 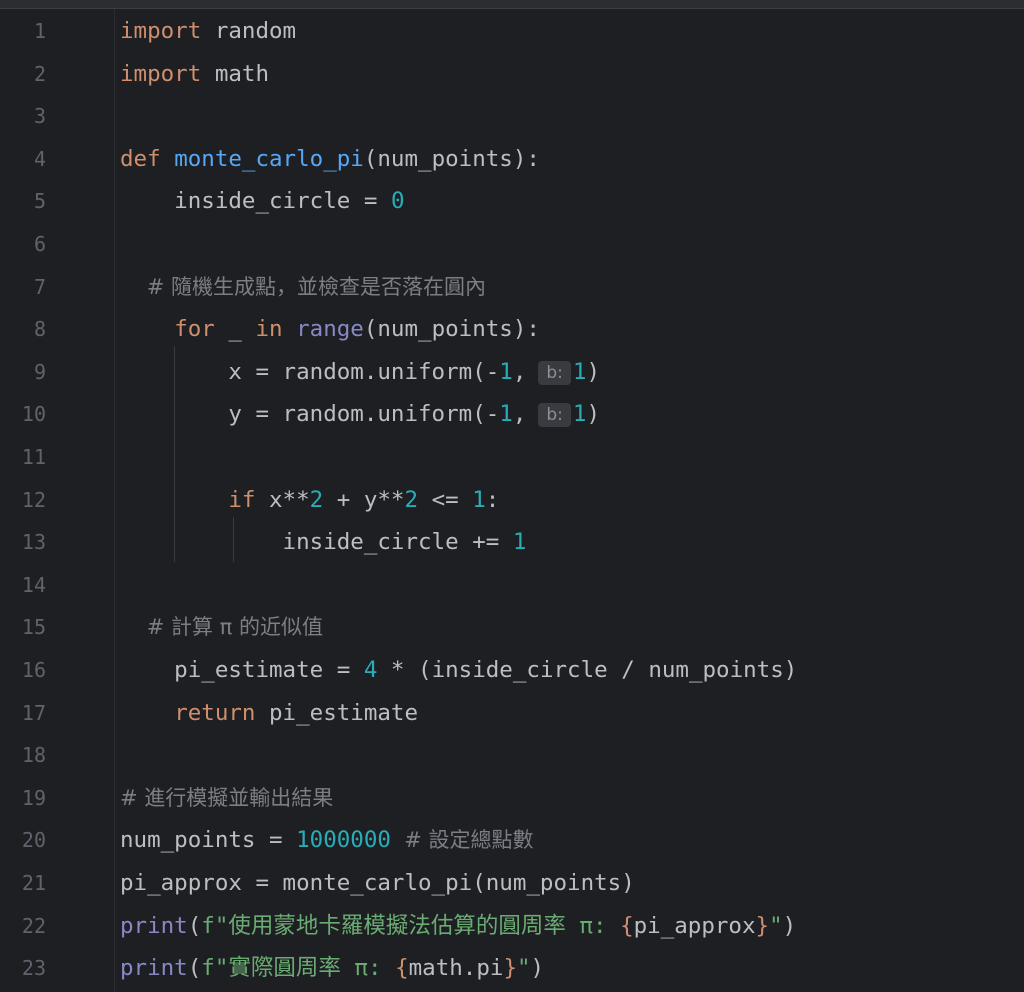 I want to click on code-token: x = random.uniform(-, so click(x=310, y=371).